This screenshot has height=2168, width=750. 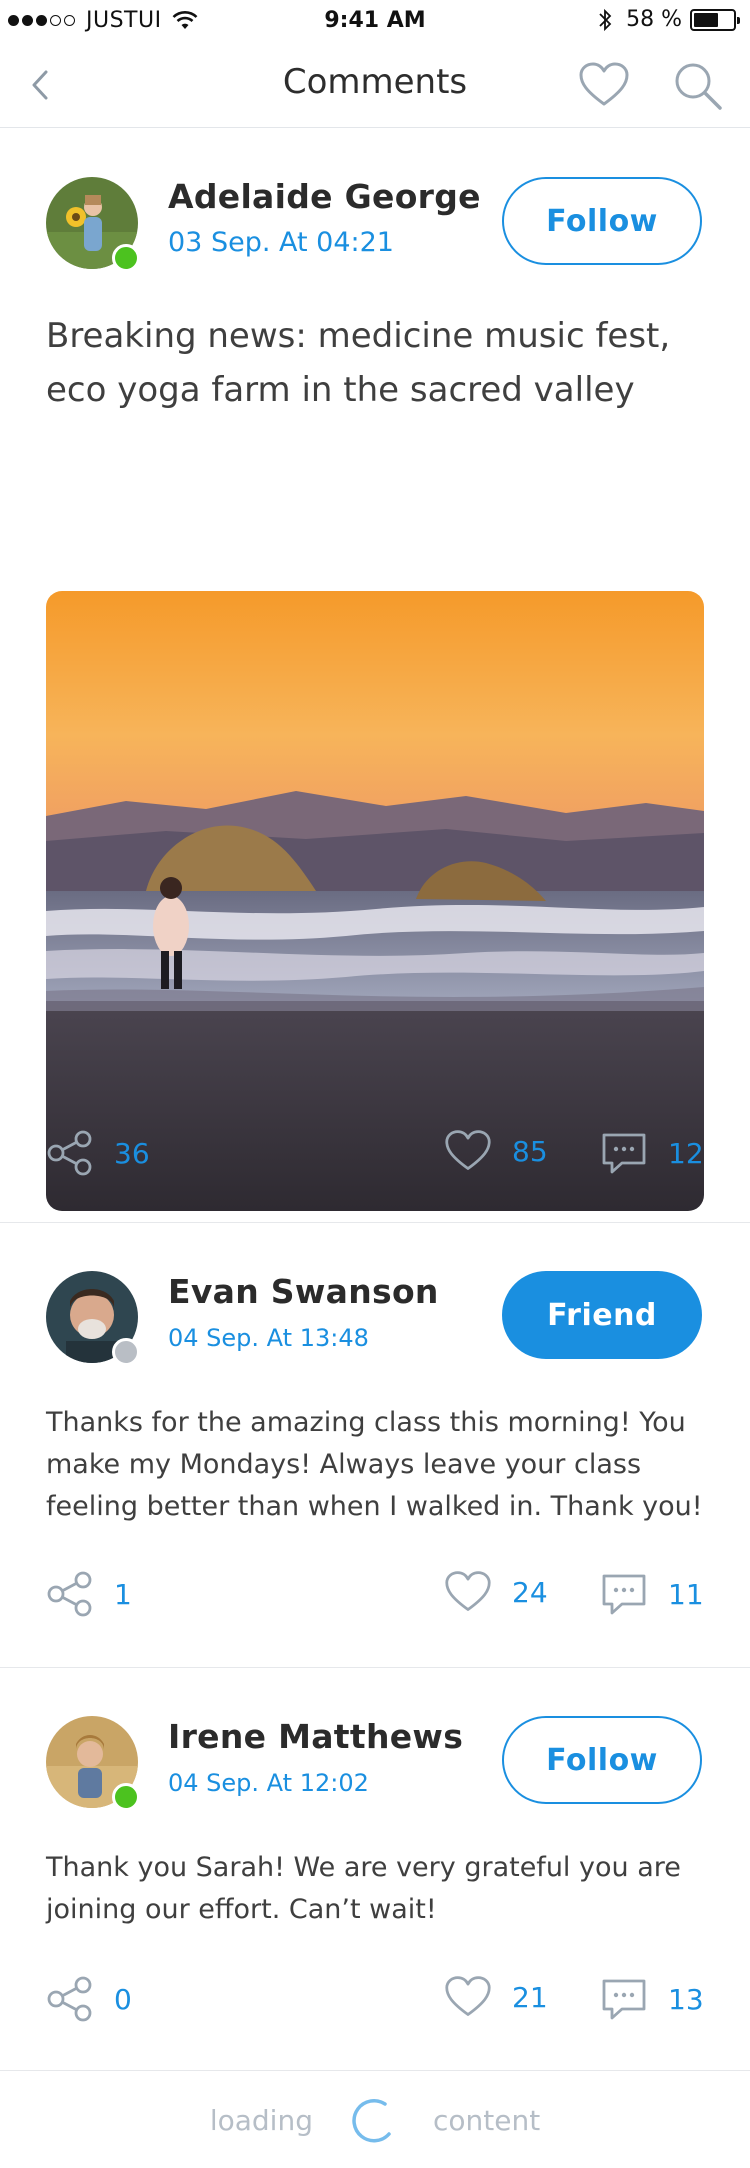 What do you see at coordinates (98, 1153) in the screenshot?
I see `share-action: 36` at bounding box center [98, 1153].